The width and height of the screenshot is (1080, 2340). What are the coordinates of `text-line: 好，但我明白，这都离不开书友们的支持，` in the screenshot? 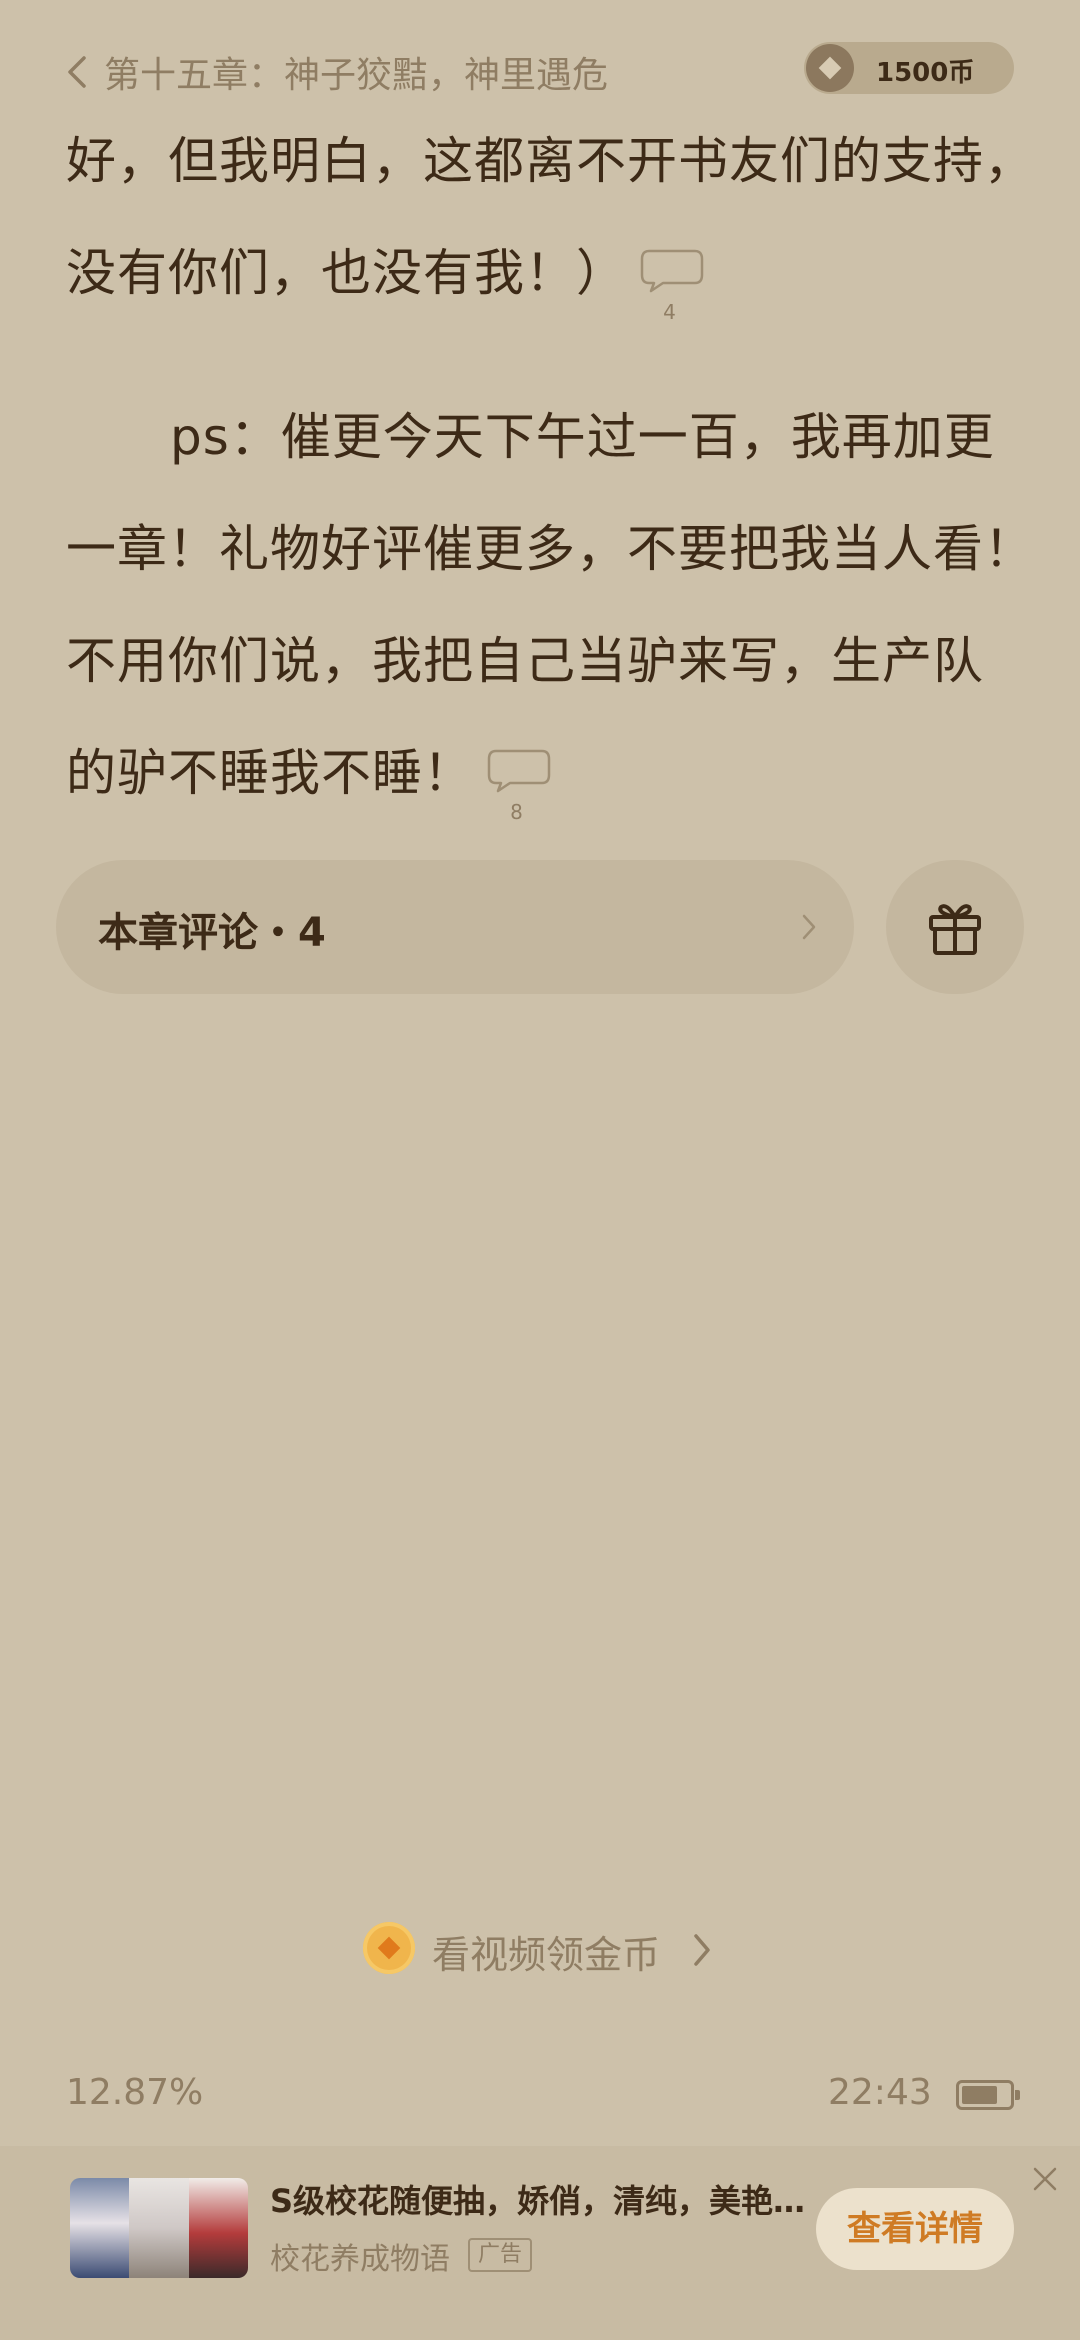 It's located at (550, 161).